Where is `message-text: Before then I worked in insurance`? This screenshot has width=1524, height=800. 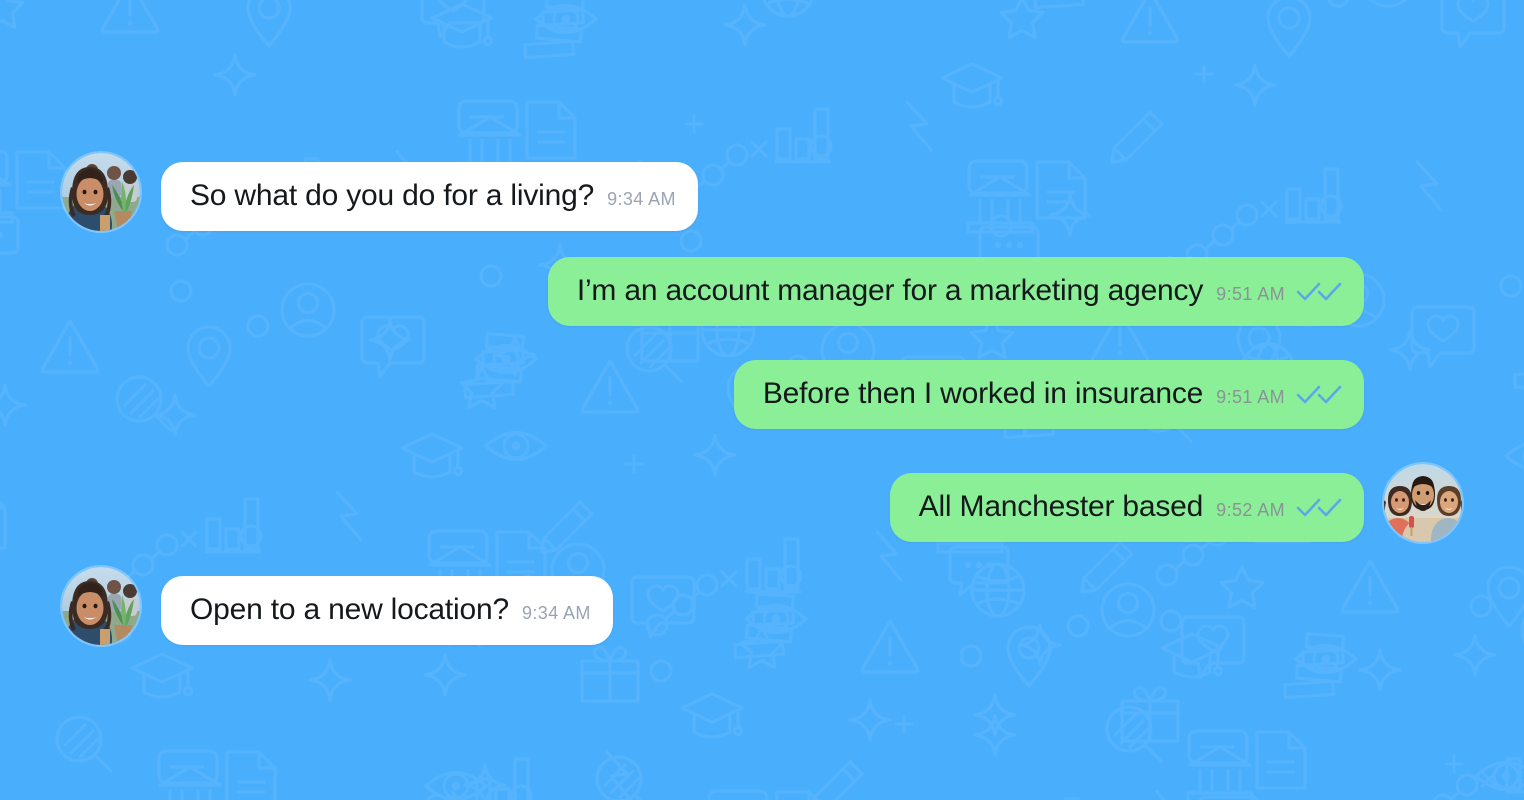
message-text: Before then I worked in insurance is located at coordinates (983, 393).